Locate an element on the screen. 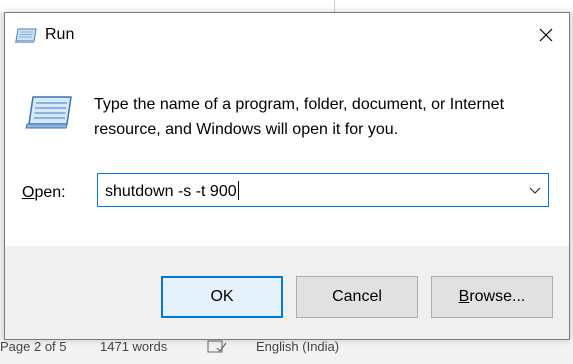  cancel-button: Cancel is located at coordinates (357, 297).